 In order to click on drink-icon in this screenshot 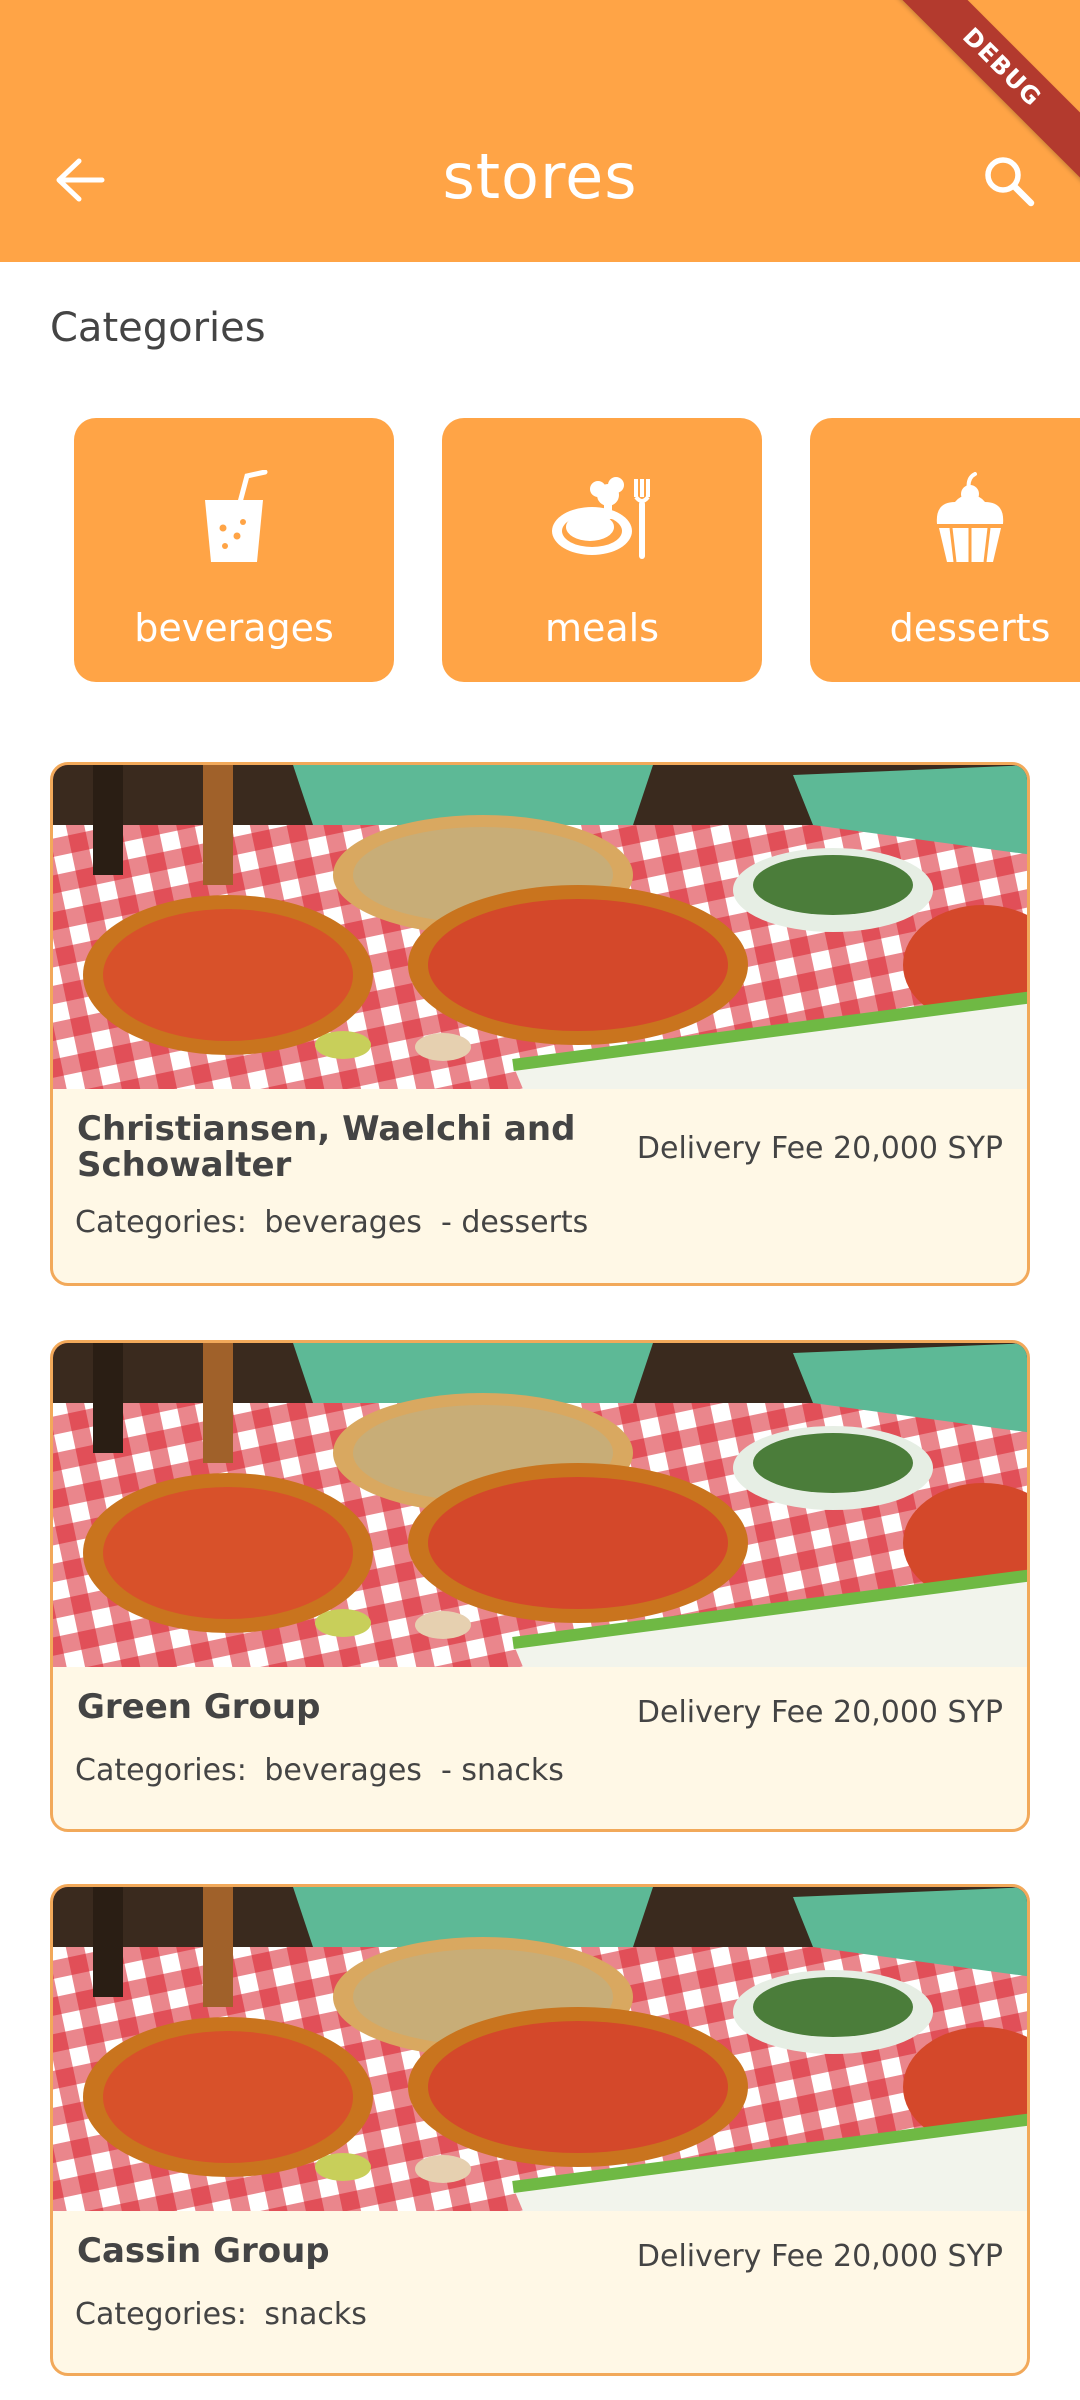, I will do `click(236, 516)`.